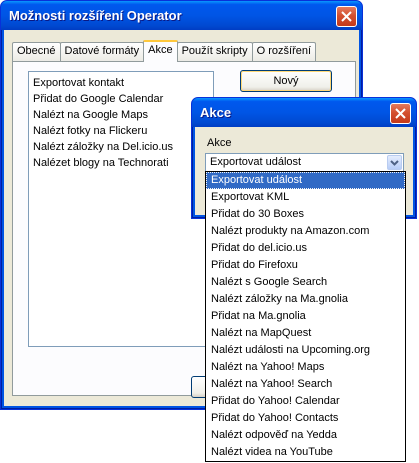 The width and height of the screenshot is (419, 463). What do you see at coordinates (305, 418) in the screenshot?
I see `dropdown-option: Přidat do Yahoo! Contacts` at bounding box center [305, 418].